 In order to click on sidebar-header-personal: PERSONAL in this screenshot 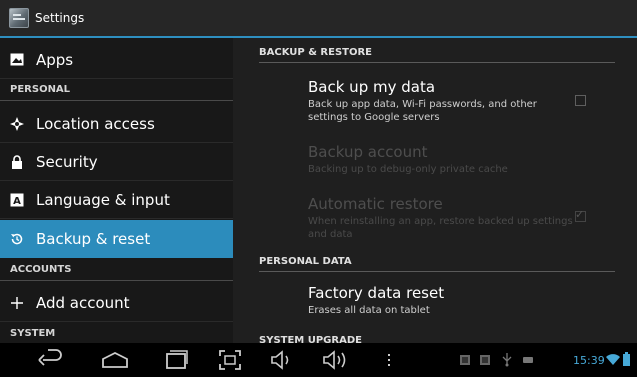, I will do `click(116, 90)`.